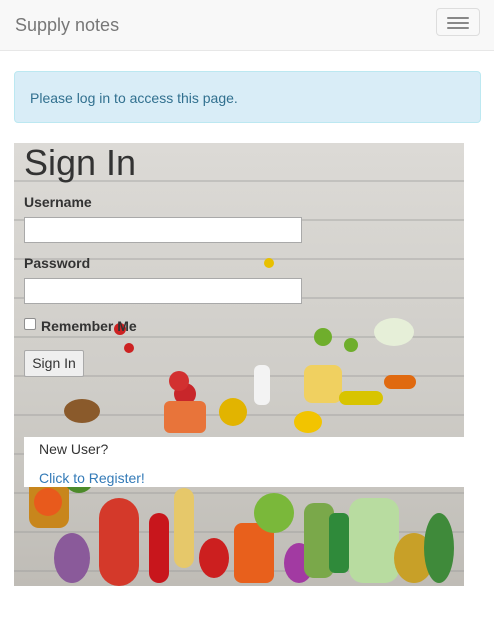 The width and height of the screenshot is (494, 620). Describe the element at coordinates (89, 326) in the screenshot. I see `remember-me-label: Remember Me` at that location.